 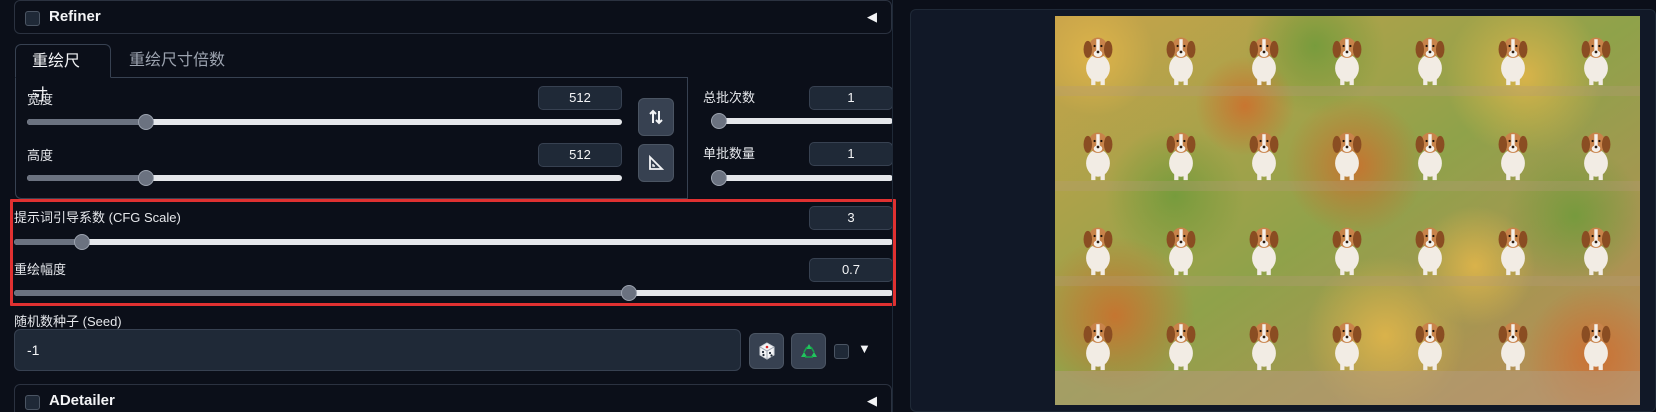 I want to click on batch-count-input: 1, so click(x=851, y=98).